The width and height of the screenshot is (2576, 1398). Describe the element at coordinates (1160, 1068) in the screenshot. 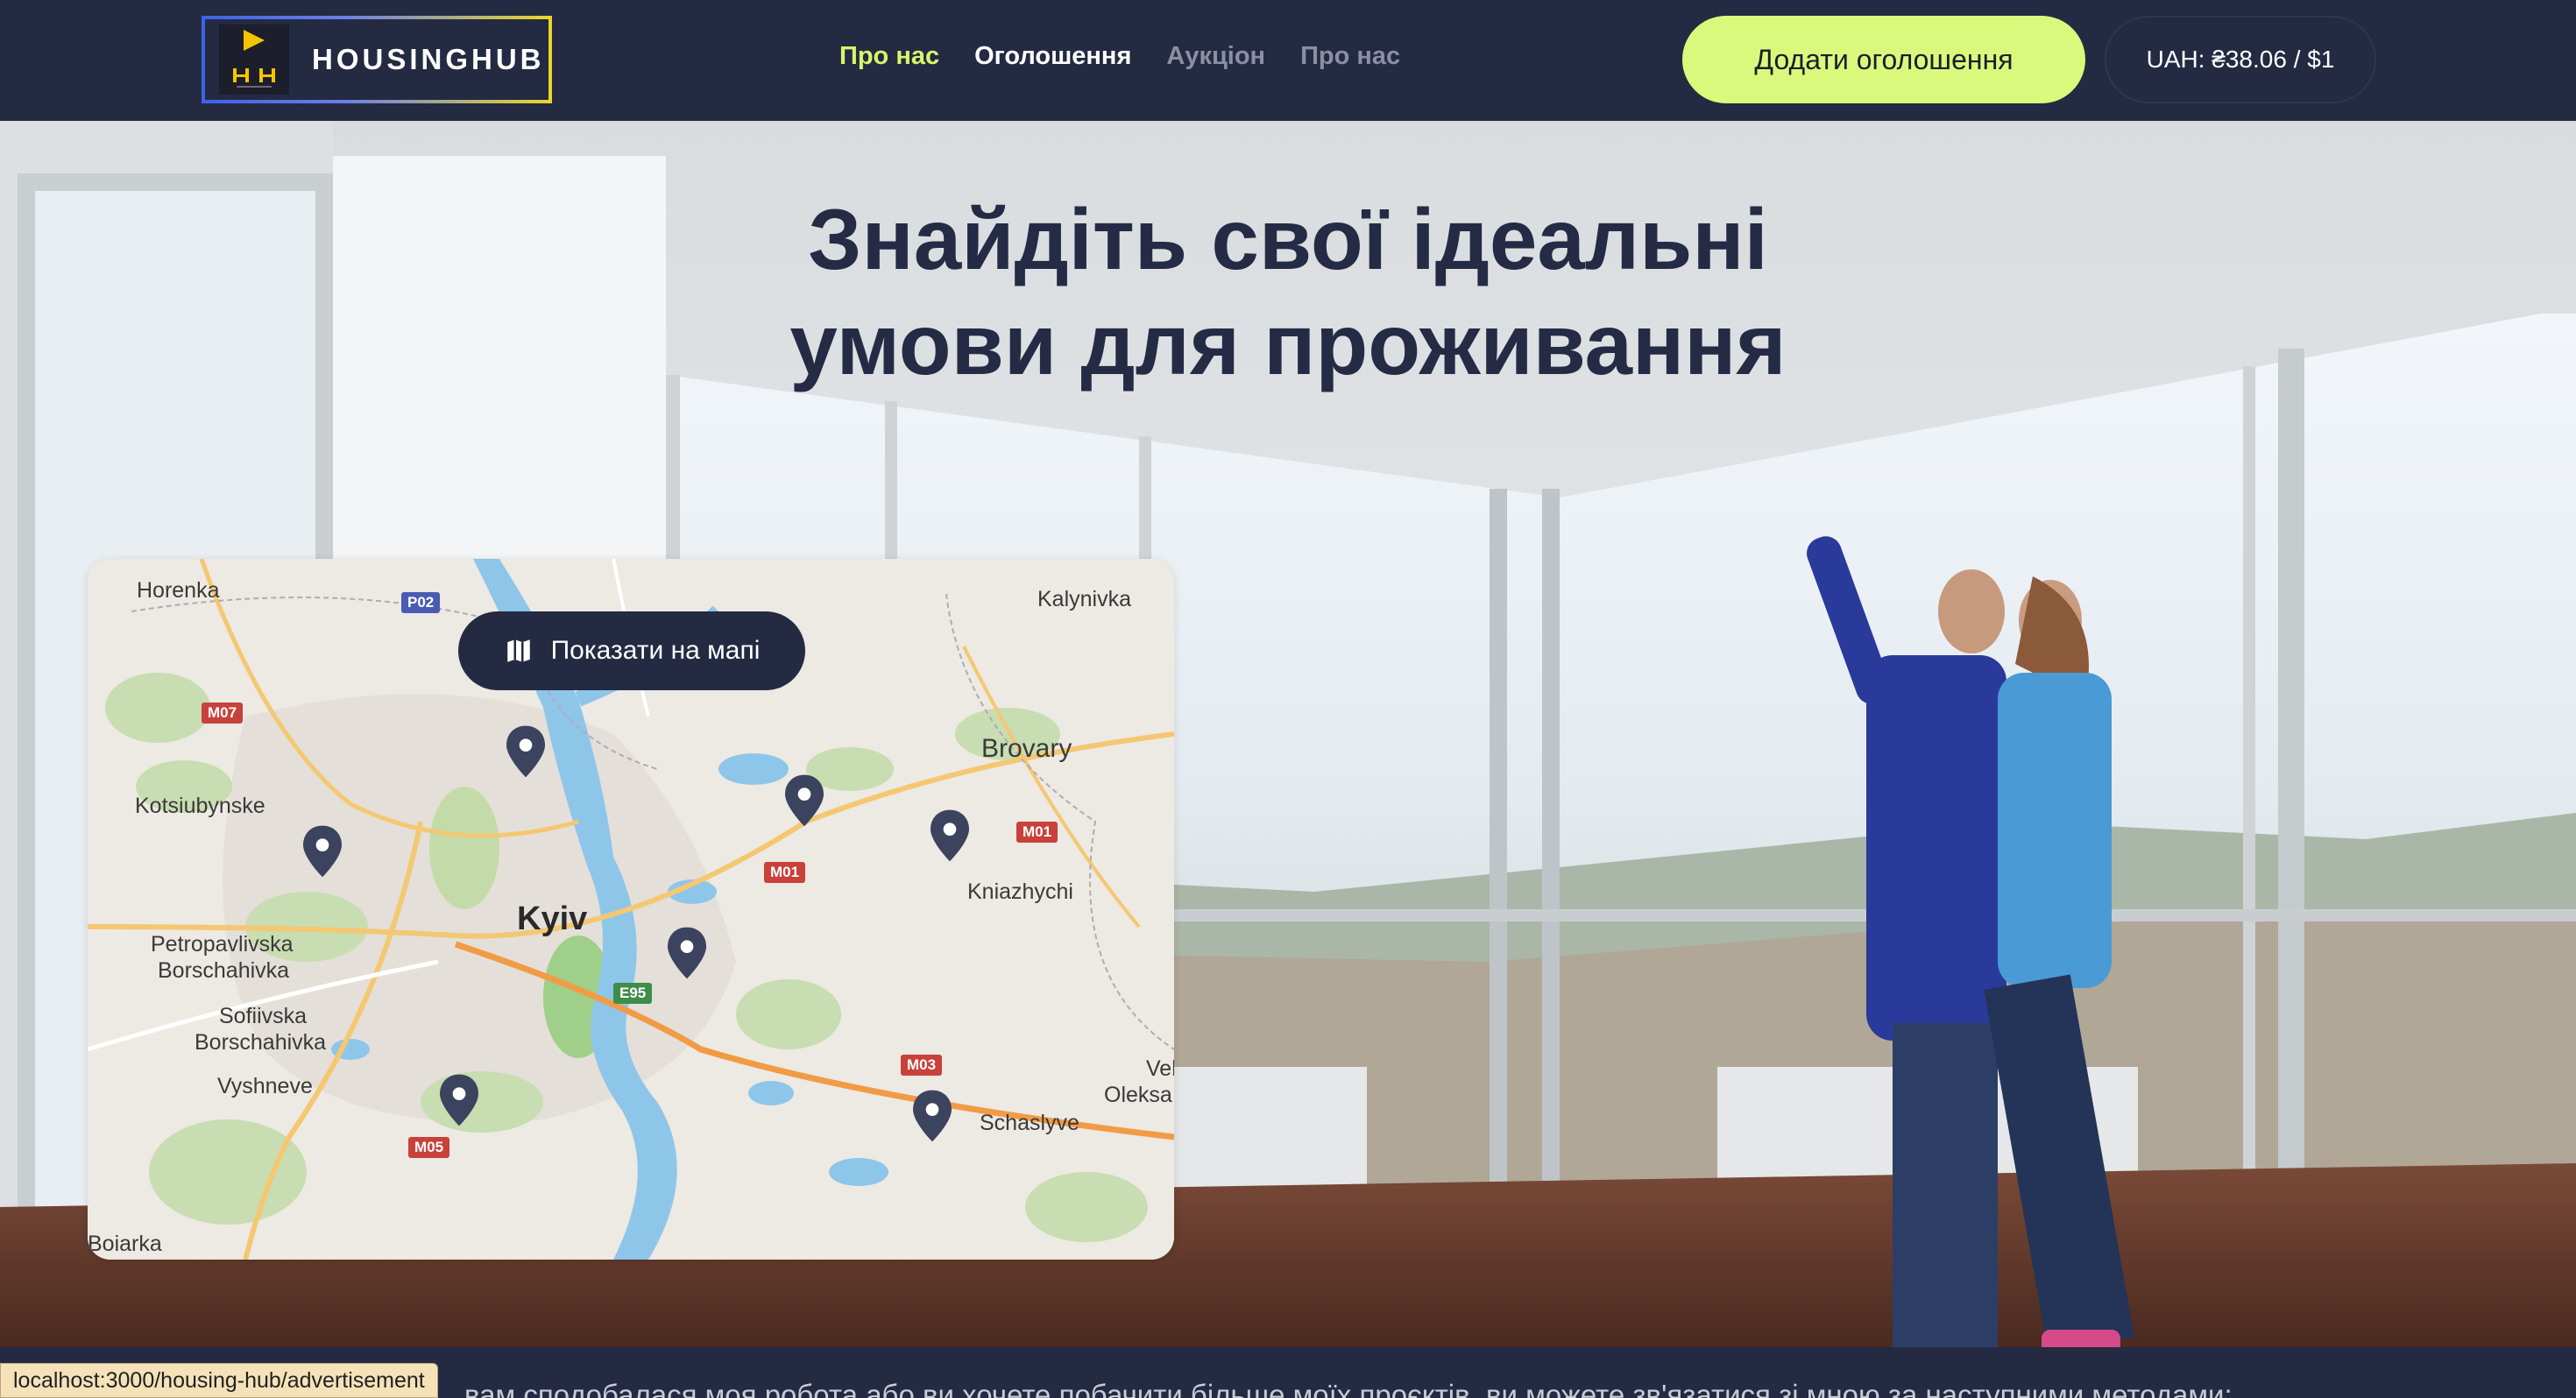

I see `map-label-vel: Vel` at that location.